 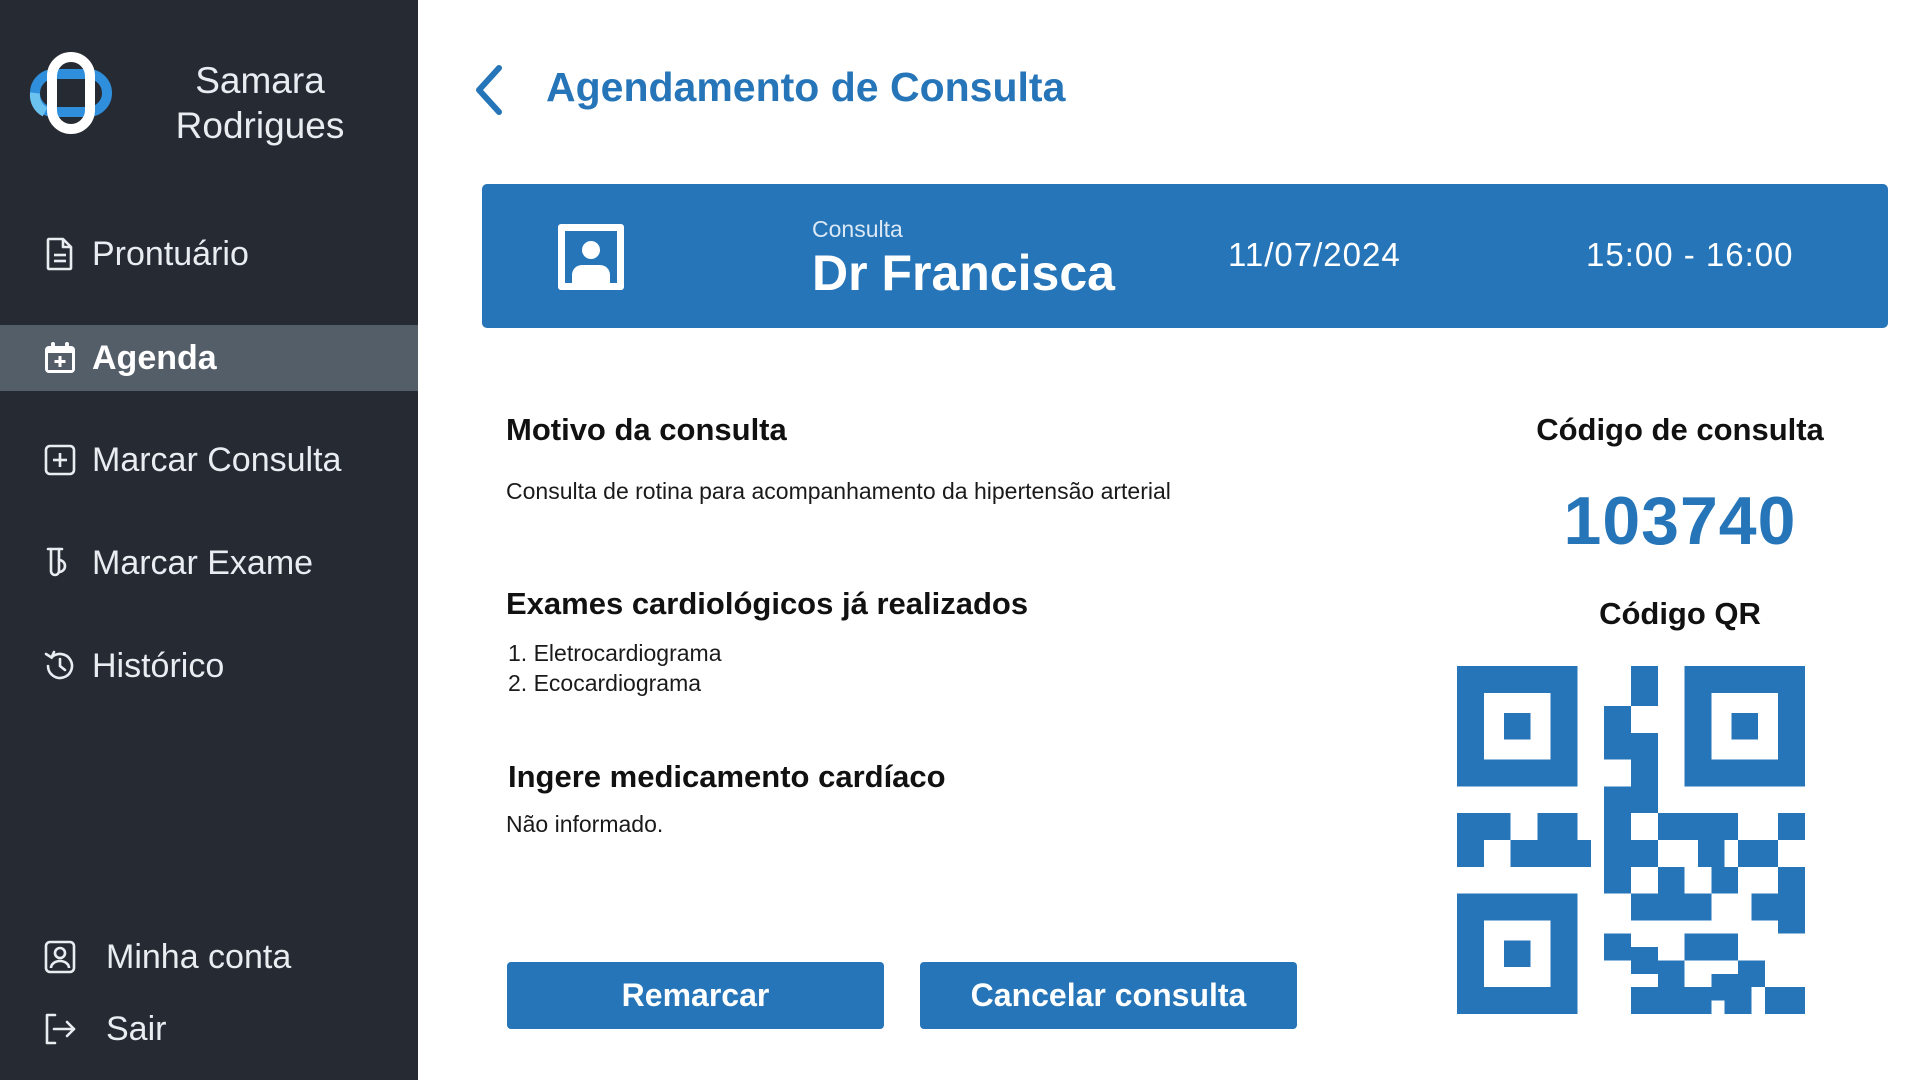 What do you see at coordinates (260, 103) in the screenshot?
I see `user-name: Samara Rodrigues` at bounding box center [260, 103].